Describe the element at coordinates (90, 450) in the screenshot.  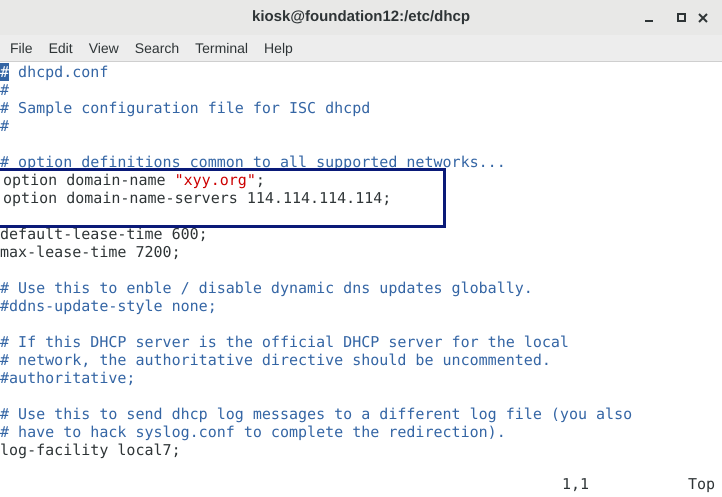
I see `code-line: log-facility local7;` at that location.